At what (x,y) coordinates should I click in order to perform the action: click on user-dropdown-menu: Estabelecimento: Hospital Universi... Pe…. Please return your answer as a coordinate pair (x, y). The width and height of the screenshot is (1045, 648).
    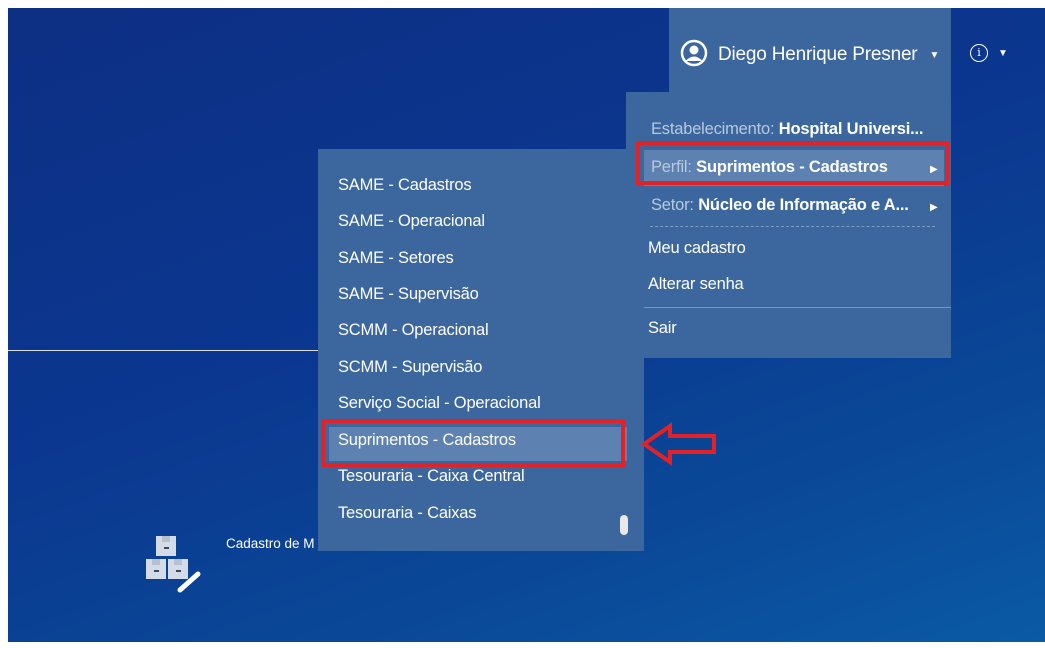
    Looking at the image, I should click on (788, 225).